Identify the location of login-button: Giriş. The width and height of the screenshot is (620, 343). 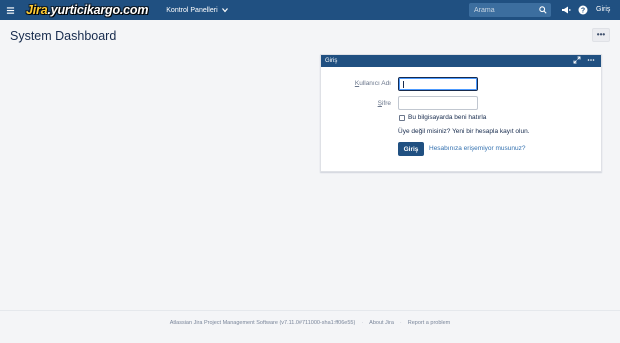
(411, 149).